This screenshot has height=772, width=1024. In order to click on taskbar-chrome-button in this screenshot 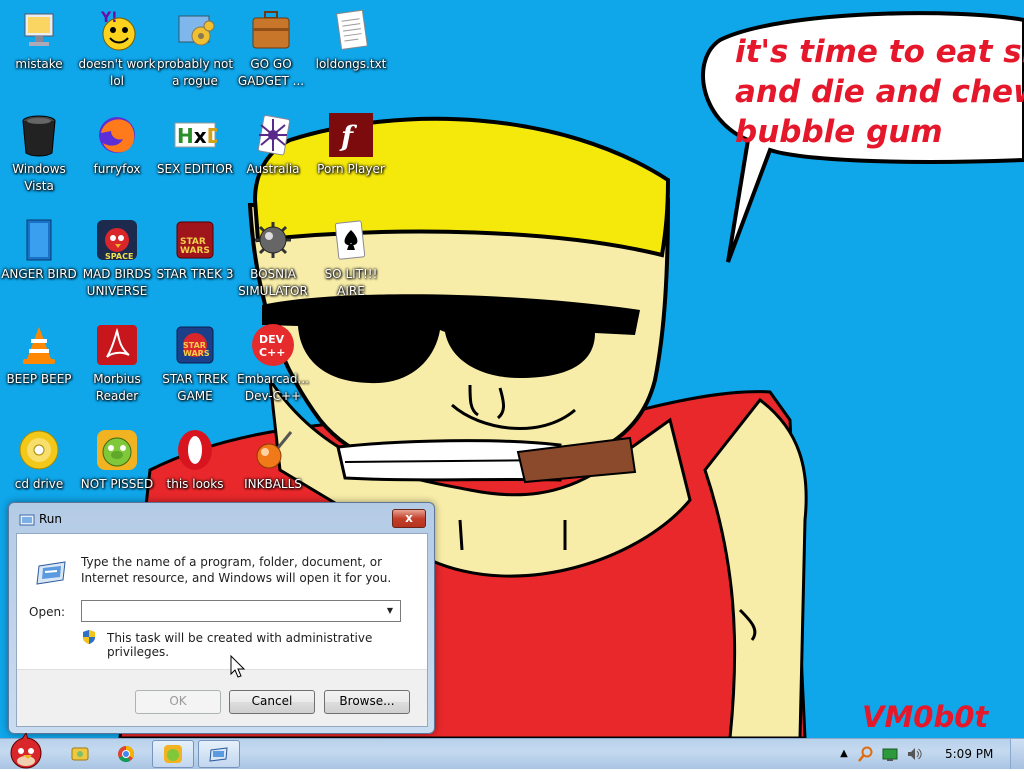, I will do `click(126, 754)`.